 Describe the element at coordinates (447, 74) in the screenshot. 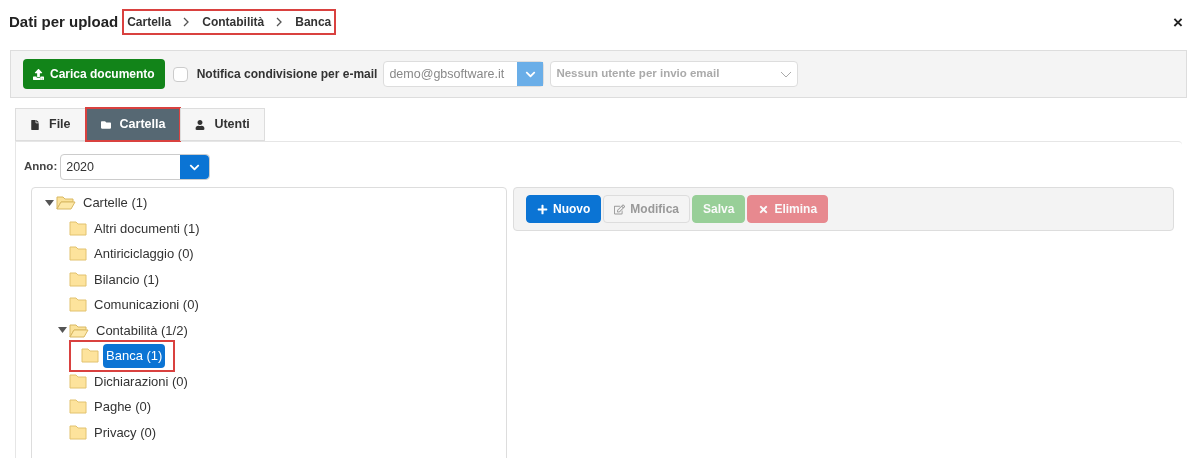

I see `sender-value: demo@gbsoftware.it` at that location.